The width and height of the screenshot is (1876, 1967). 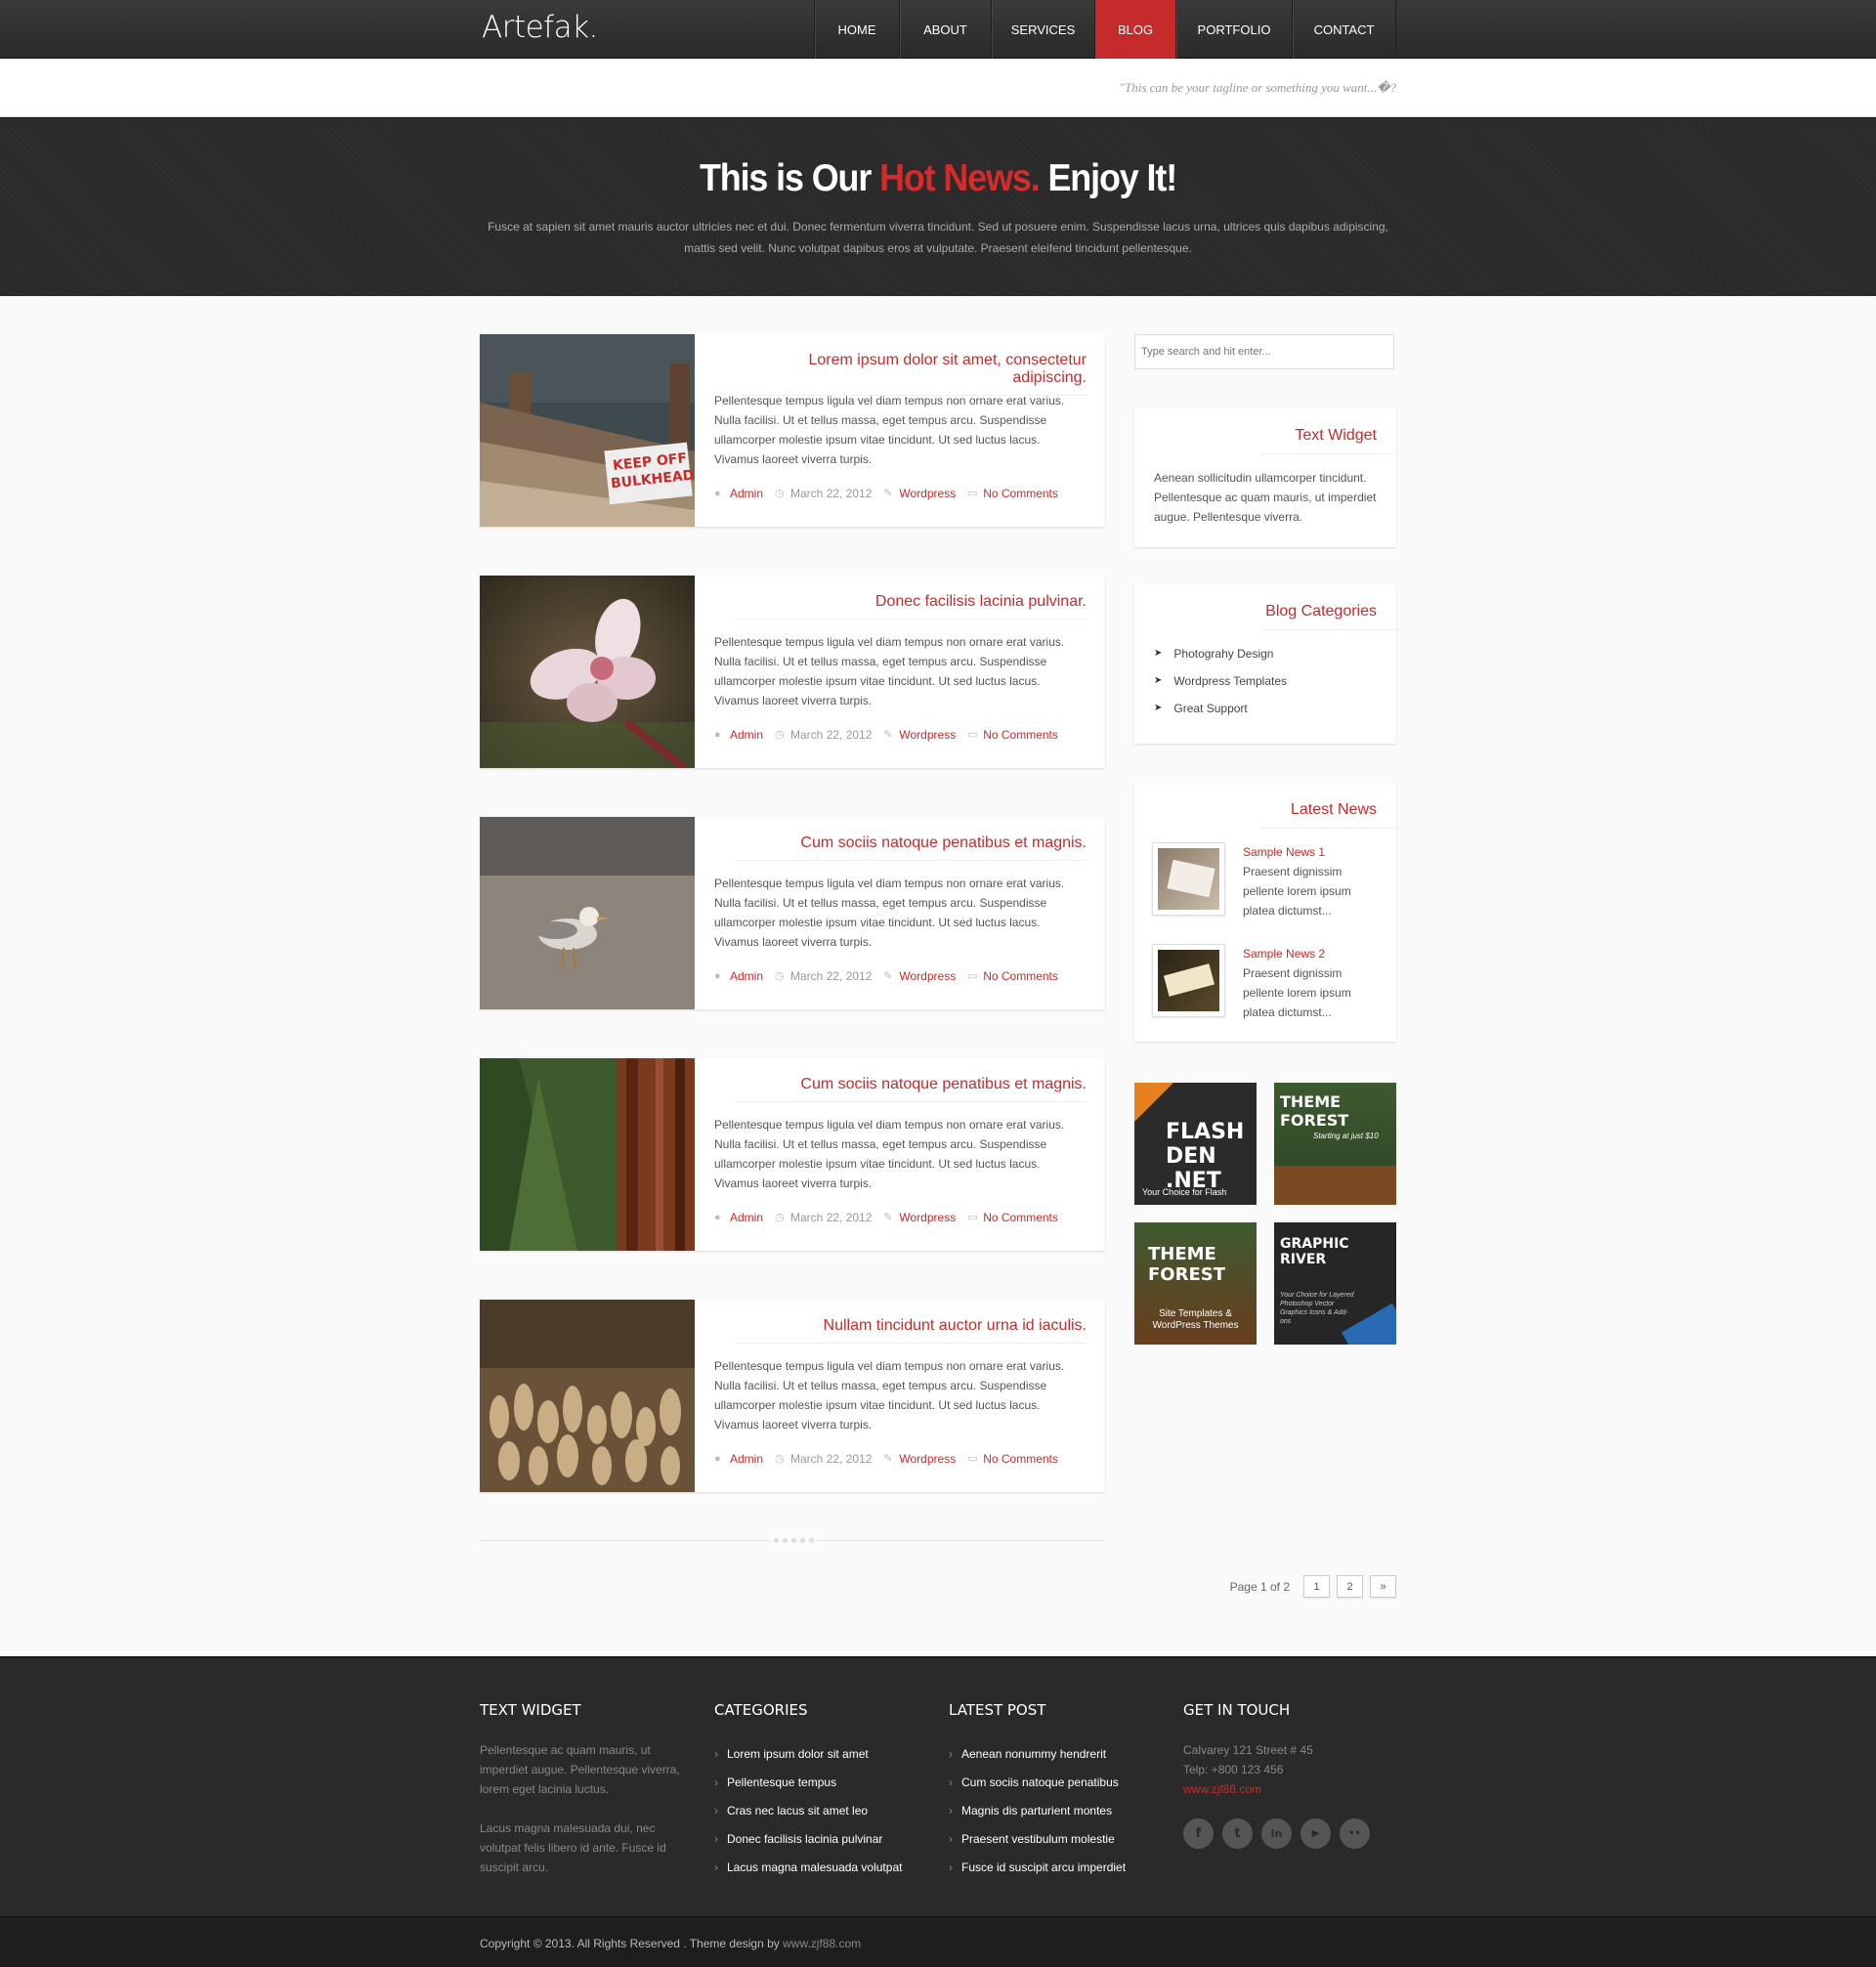 I want to click on post-title: Donec facilisis lacinia pulvinar., so click(x=911, y=606).